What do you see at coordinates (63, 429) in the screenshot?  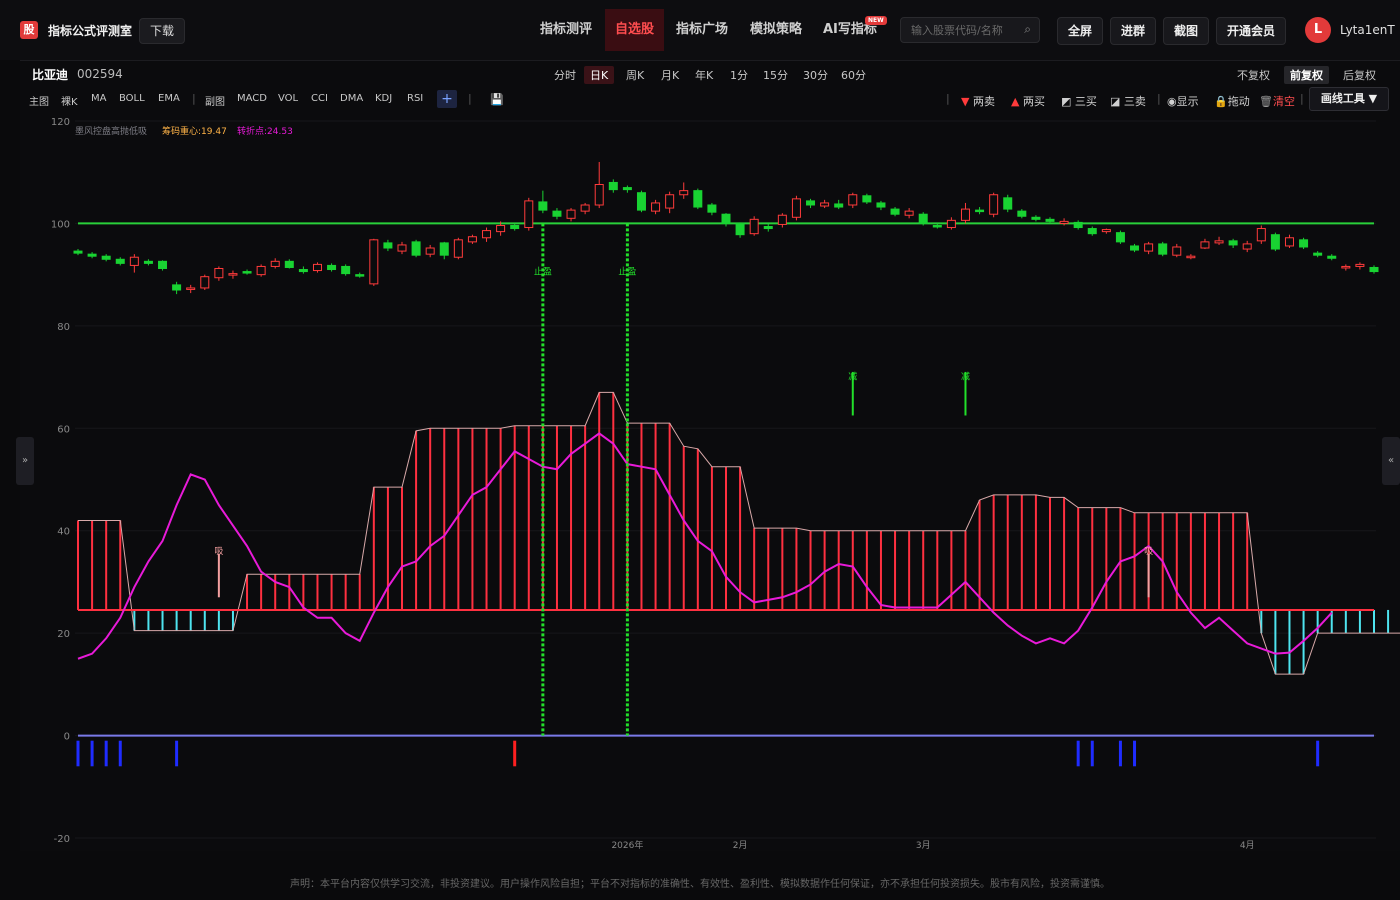 I see `y-tick-label: 60` at bounding box center [63, 429].